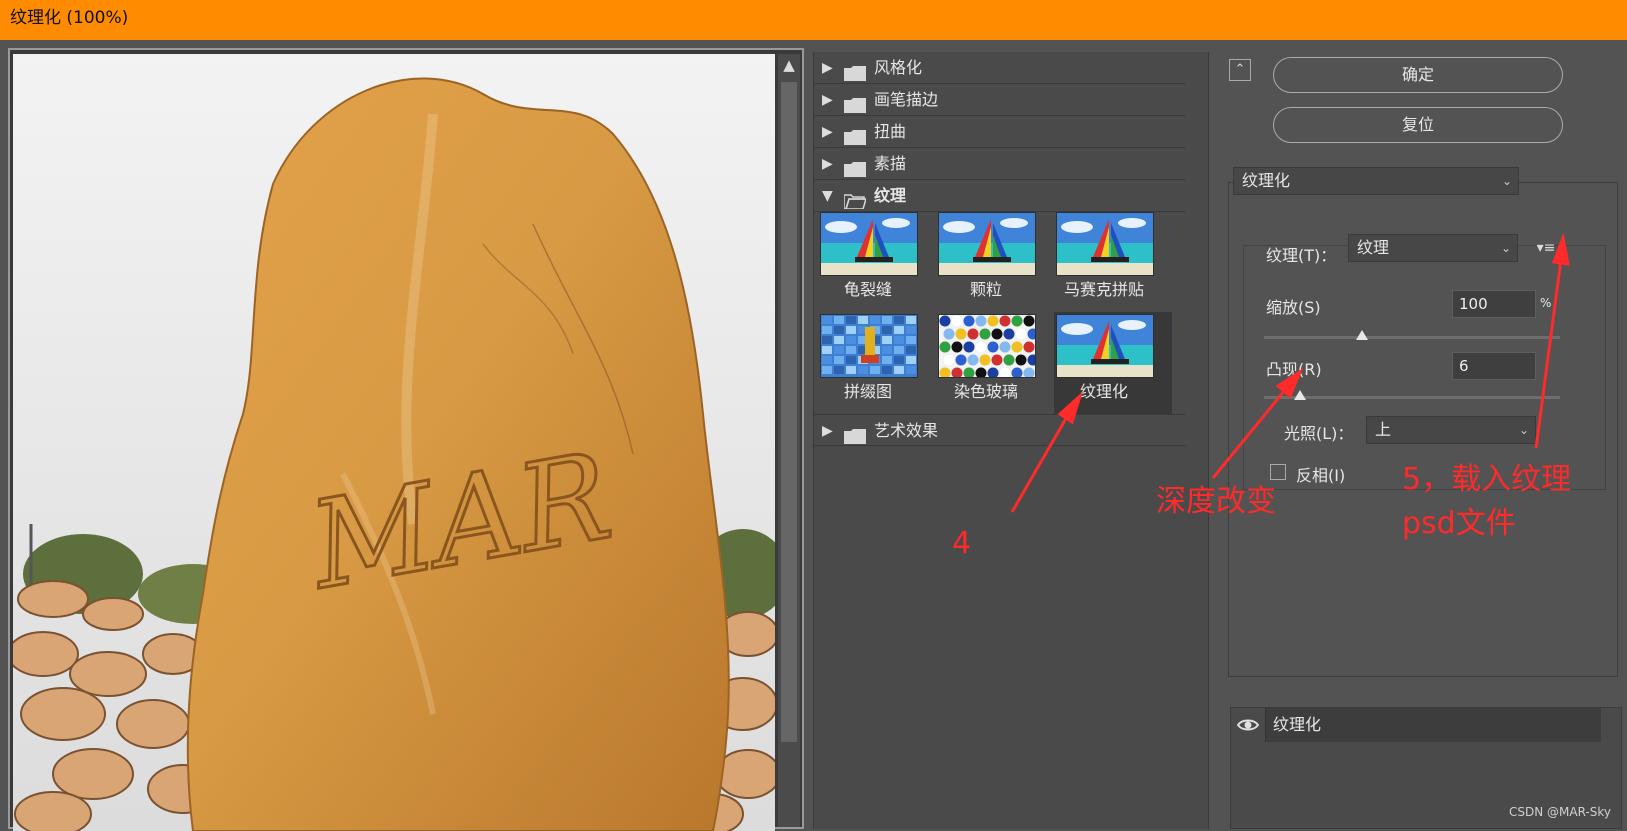 The width and height of the screenshot is (1627, 831). I want to click on annotation-depth: 深度改变, so click(1216, 501).